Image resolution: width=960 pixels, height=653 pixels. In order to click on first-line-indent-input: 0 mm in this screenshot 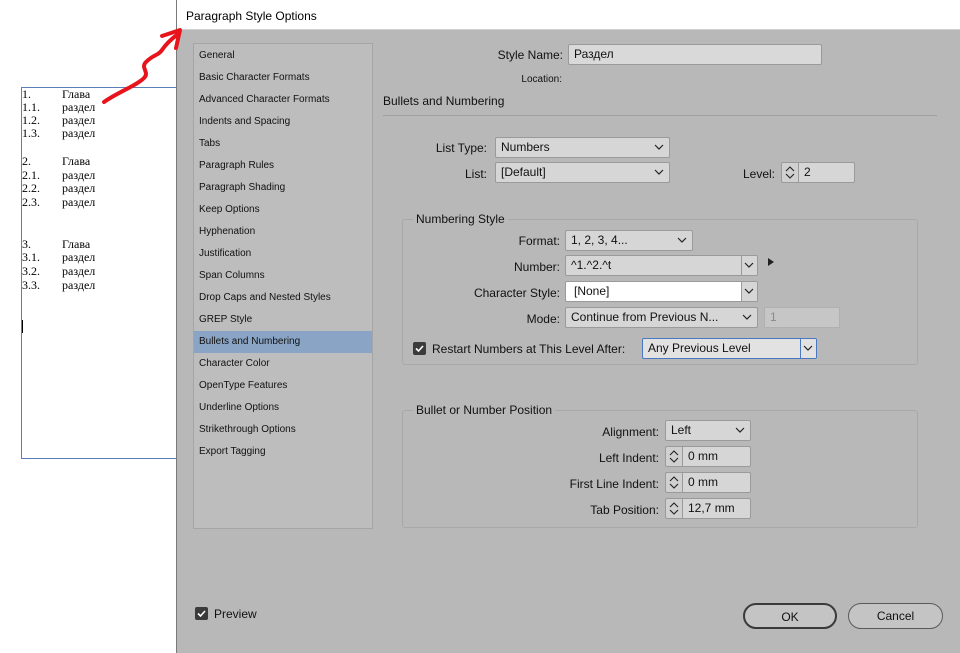, I will do `click(716, 482)`.